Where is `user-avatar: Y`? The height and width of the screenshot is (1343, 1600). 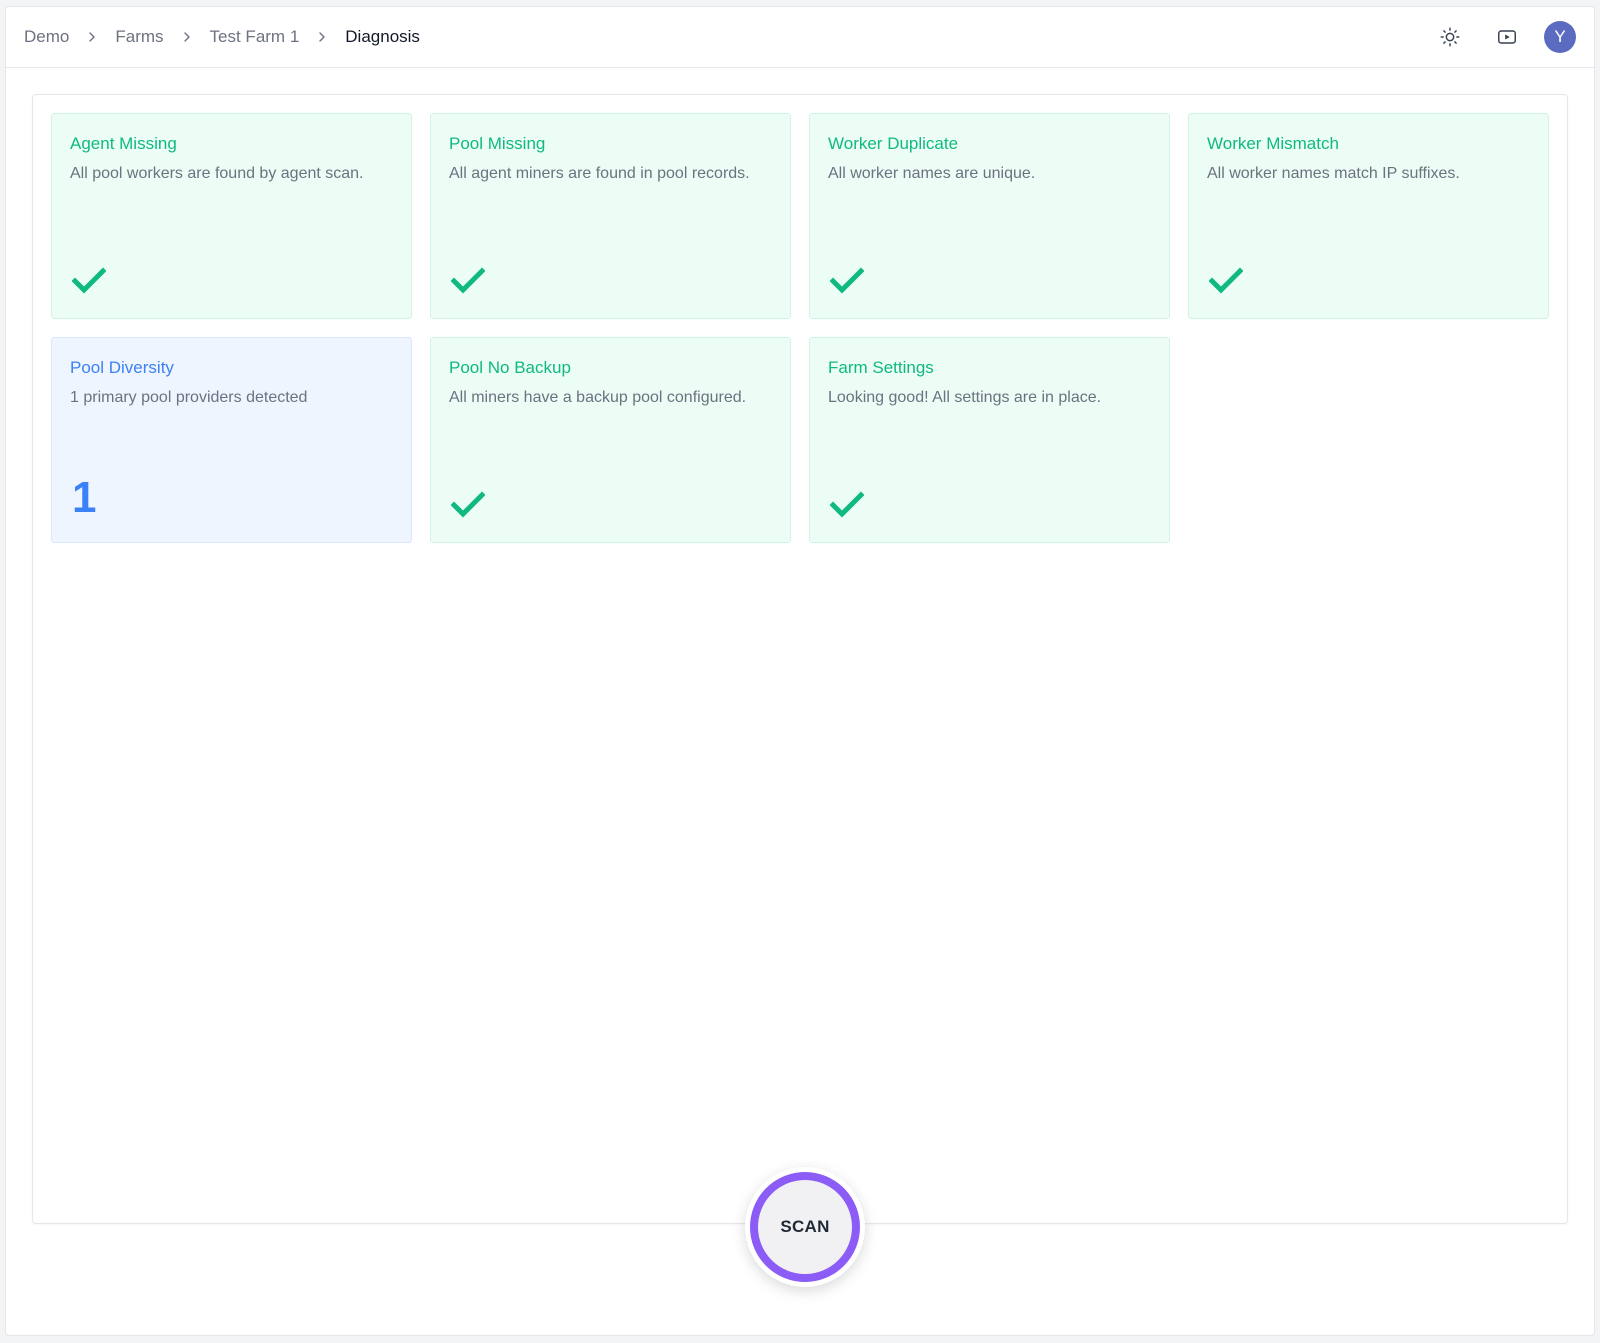
user-avatar: Y is located at coordinates (1560, 37).